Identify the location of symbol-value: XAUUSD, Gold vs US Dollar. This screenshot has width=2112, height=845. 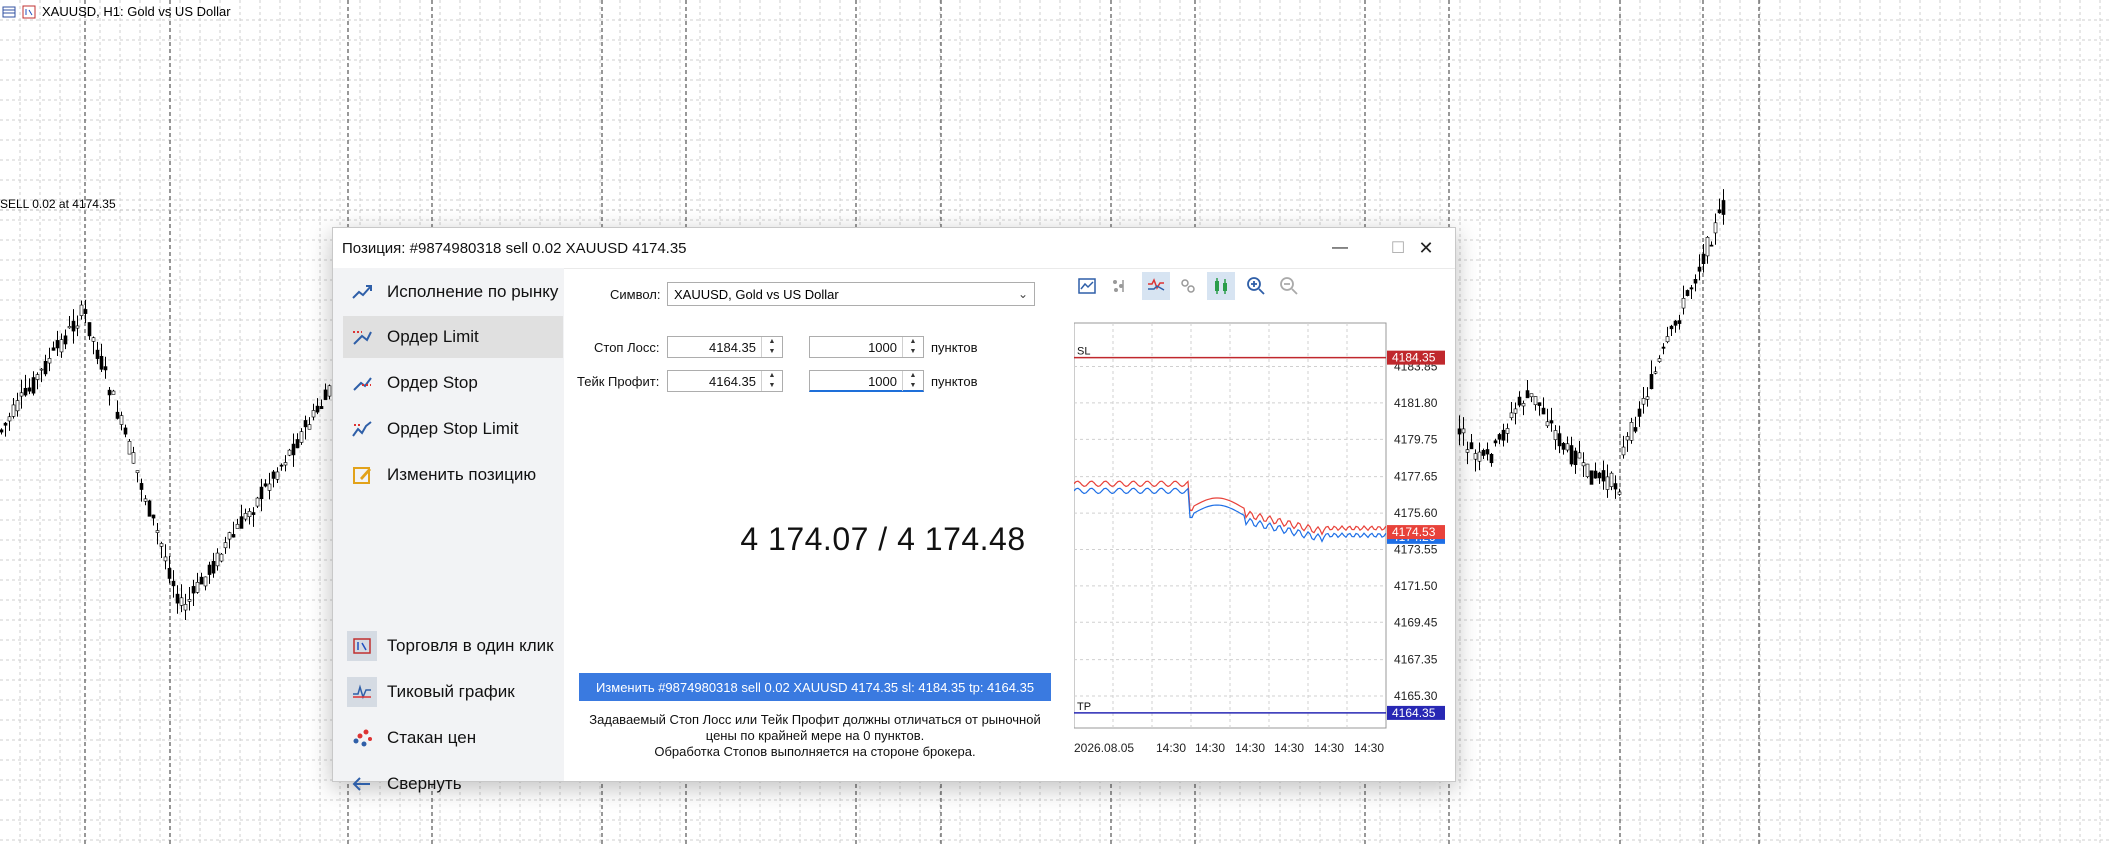
(756, 294).